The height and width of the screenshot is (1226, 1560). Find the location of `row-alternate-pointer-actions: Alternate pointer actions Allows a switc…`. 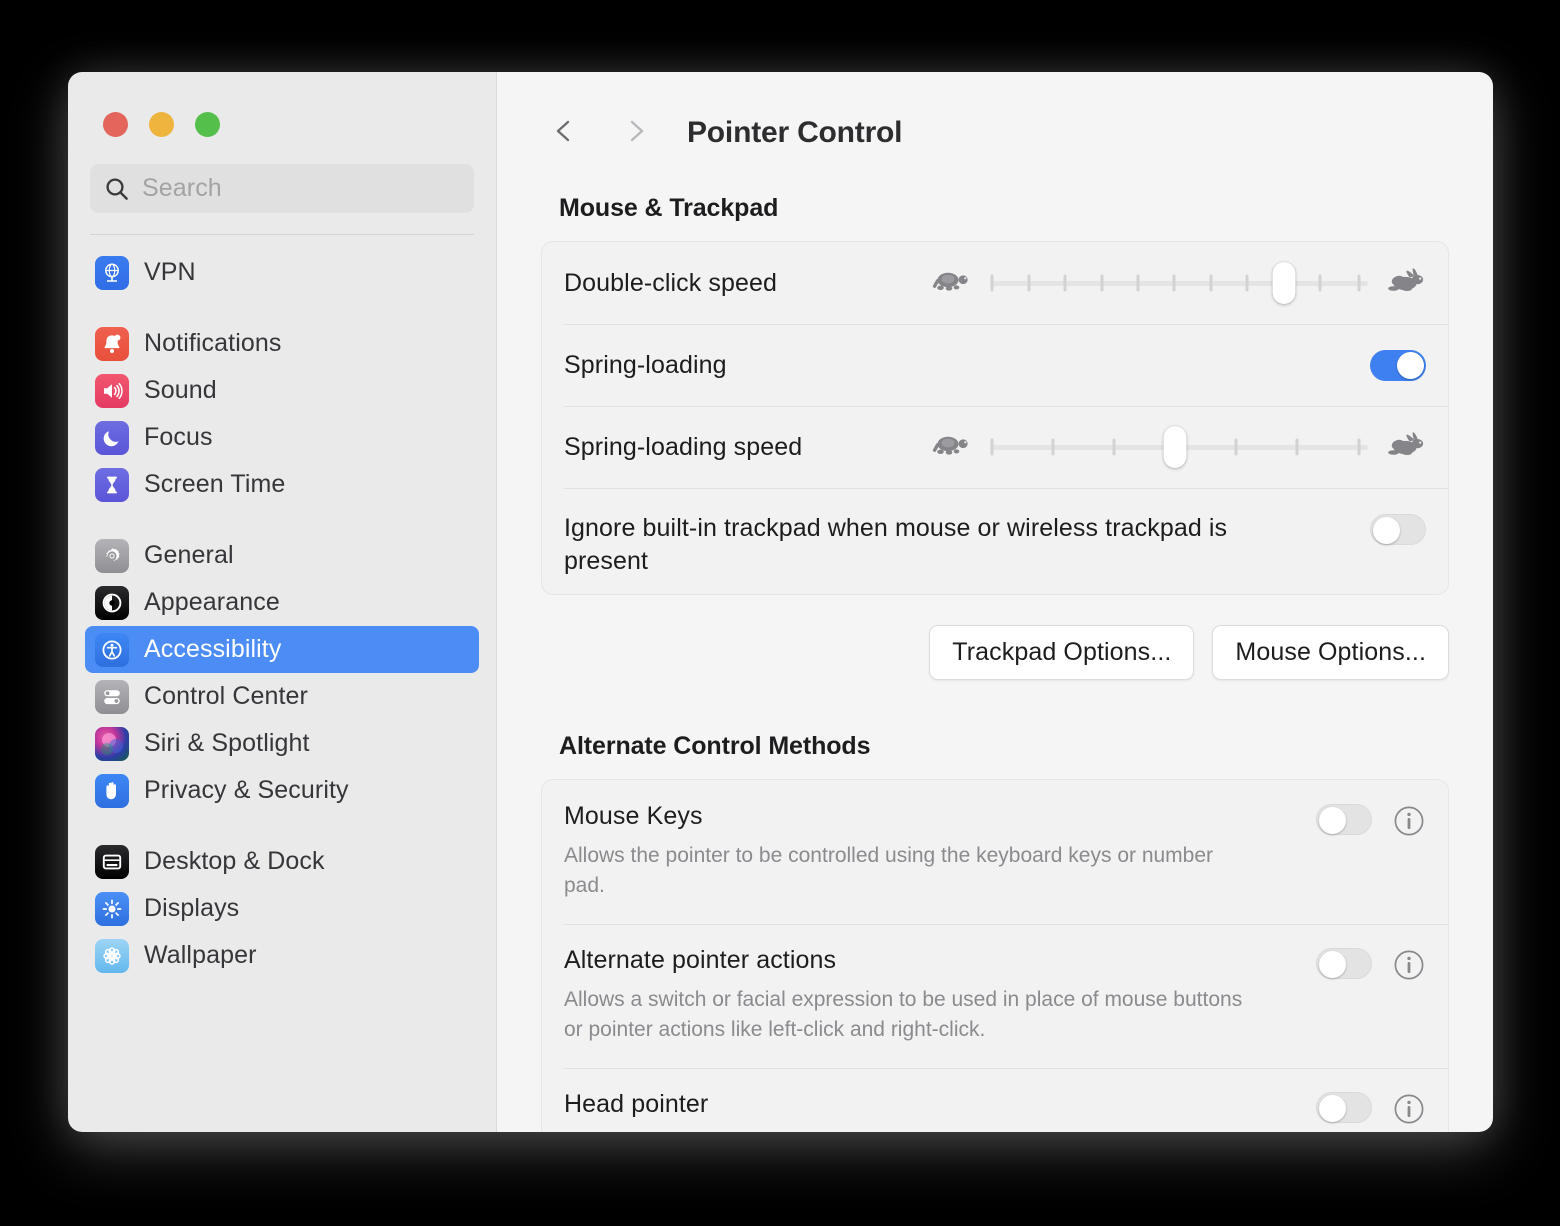

row-alternate-pointer-actions: Alternate pointer actions Allows a switc… is located at coordinates (995, 995).